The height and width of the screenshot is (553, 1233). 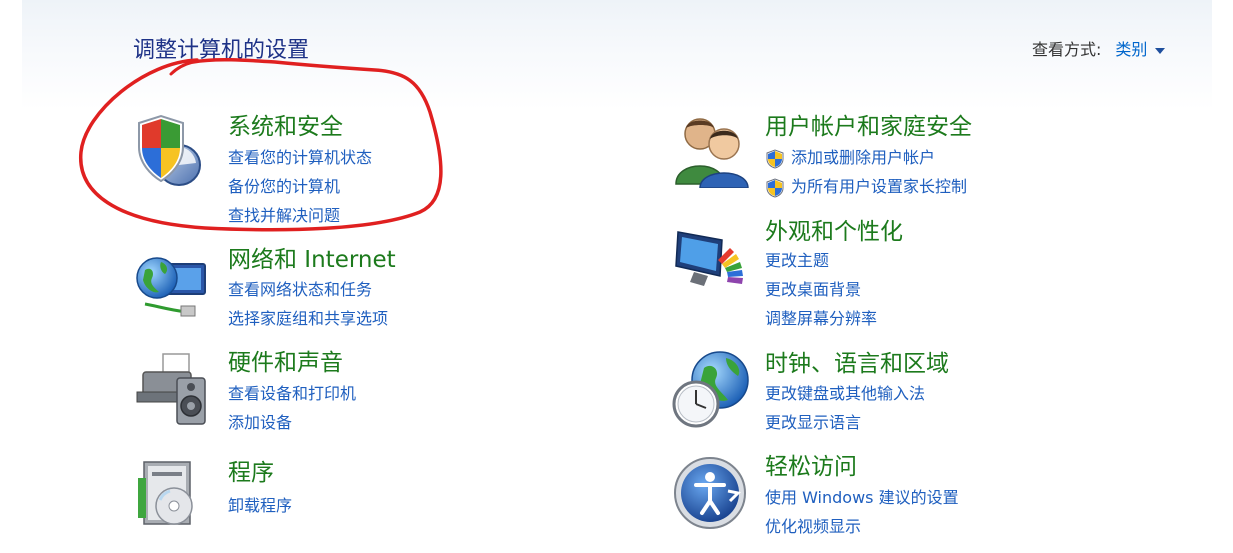 I want to click on printer-speaker-icon, so click(x=171, y=390).